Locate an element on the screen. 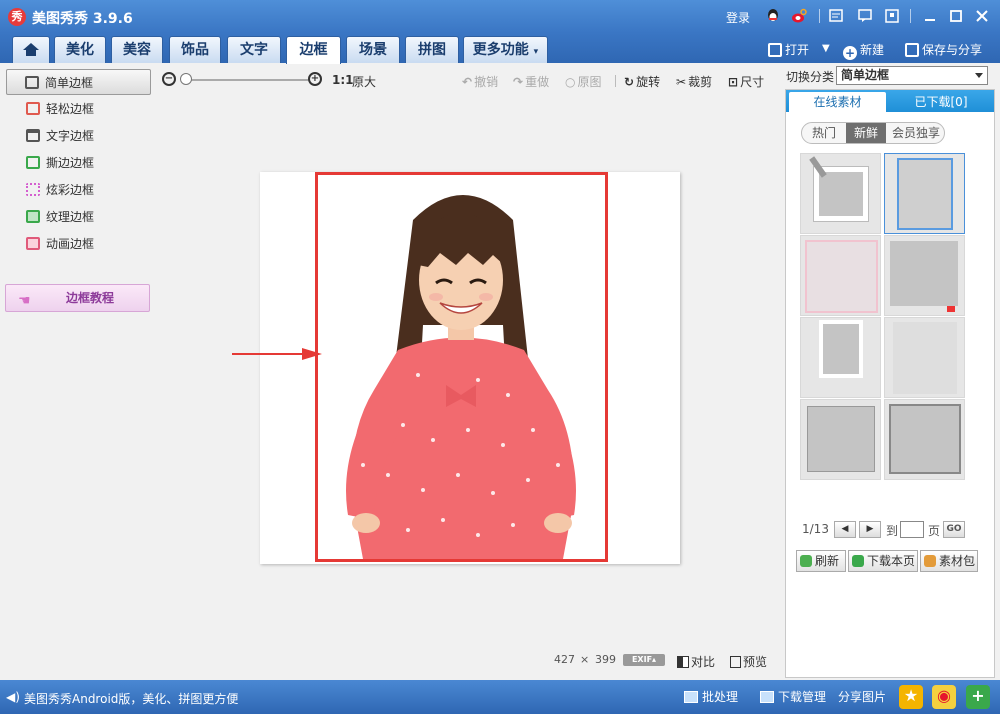  filter-new: 新鲜 is located at coordinates (866, 133).